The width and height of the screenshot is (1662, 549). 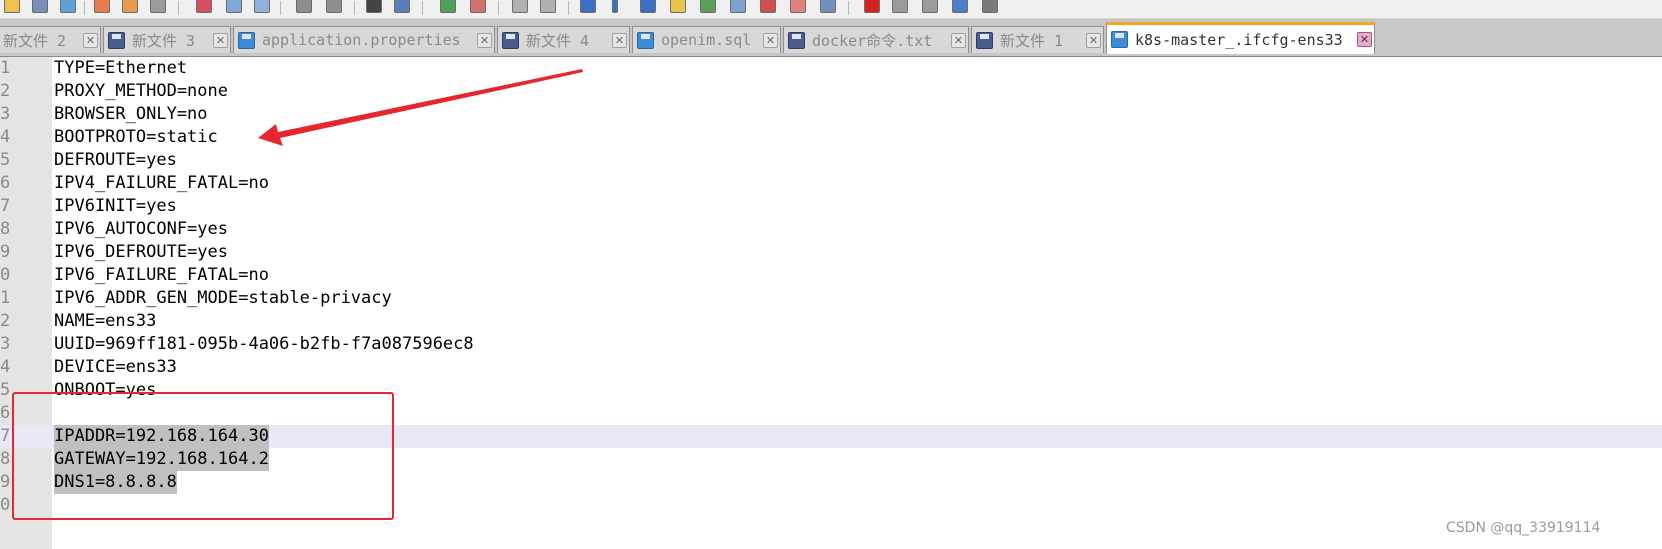 I want to click on tab-new-file-3: 新文件 3 ✕, so click(x=167, y=39).